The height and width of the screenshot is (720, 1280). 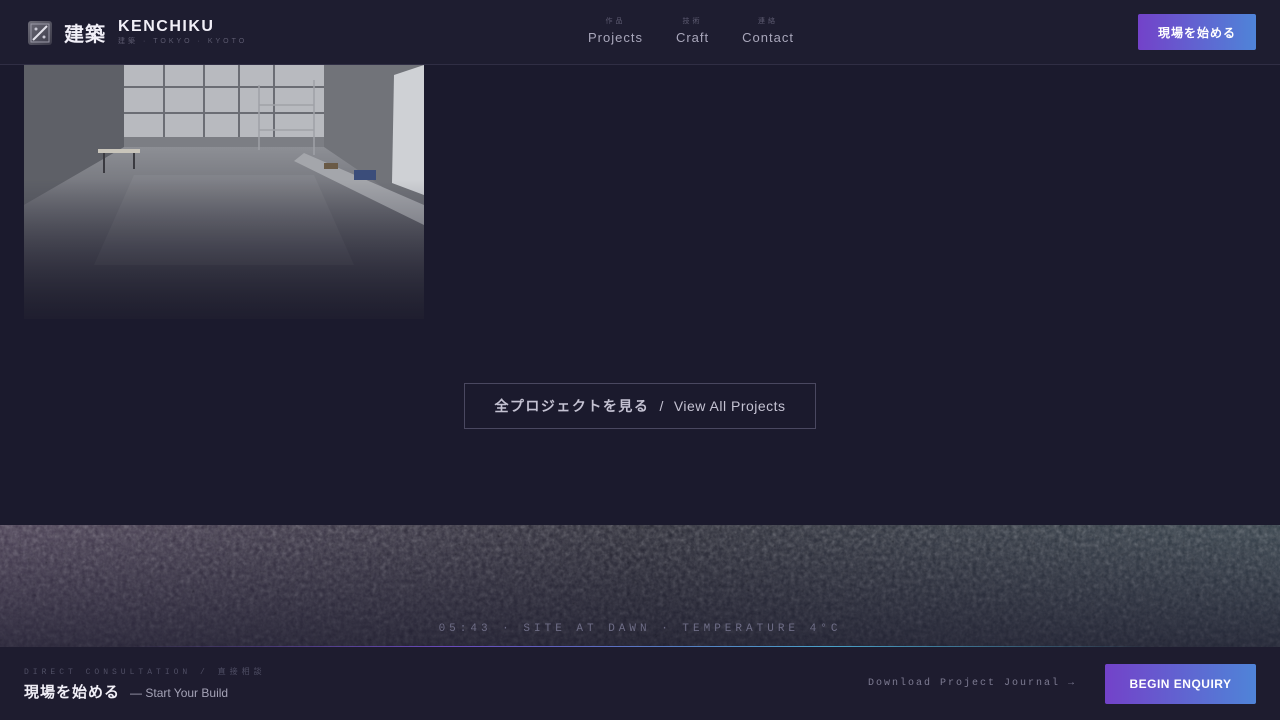 I want to click on site-status-caption: 05:43 · SITE AT DAWN · TEMPERATURE 4°C, so click(x=640, y=629).